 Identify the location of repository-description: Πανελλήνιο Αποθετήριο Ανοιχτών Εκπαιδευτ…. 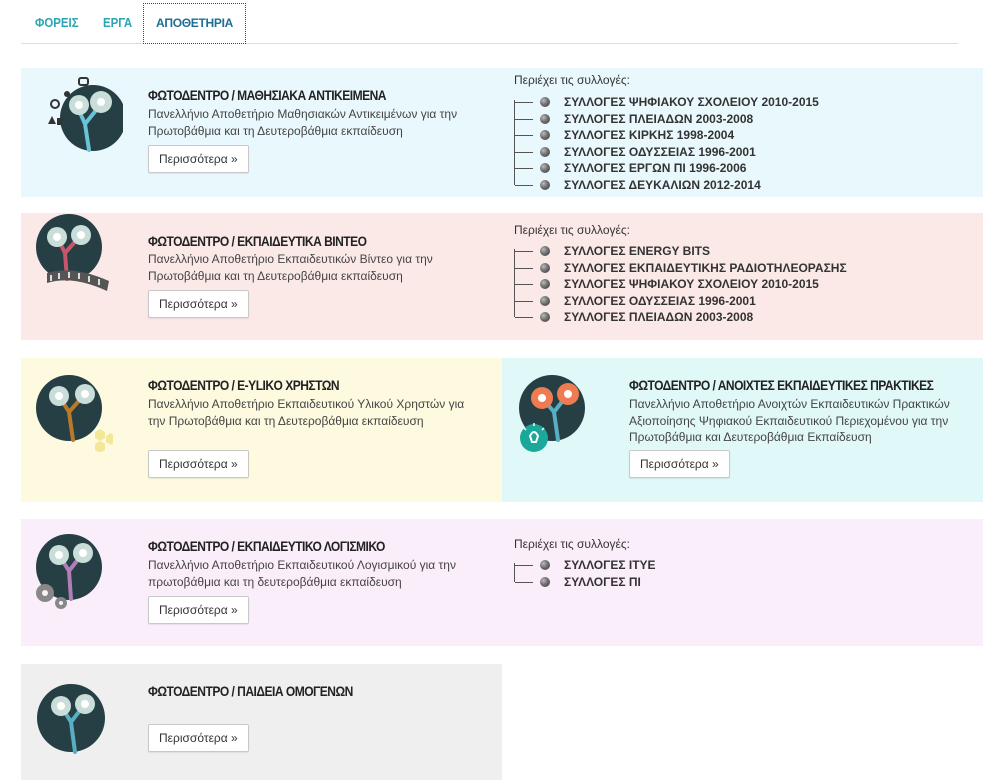
(789, 420).